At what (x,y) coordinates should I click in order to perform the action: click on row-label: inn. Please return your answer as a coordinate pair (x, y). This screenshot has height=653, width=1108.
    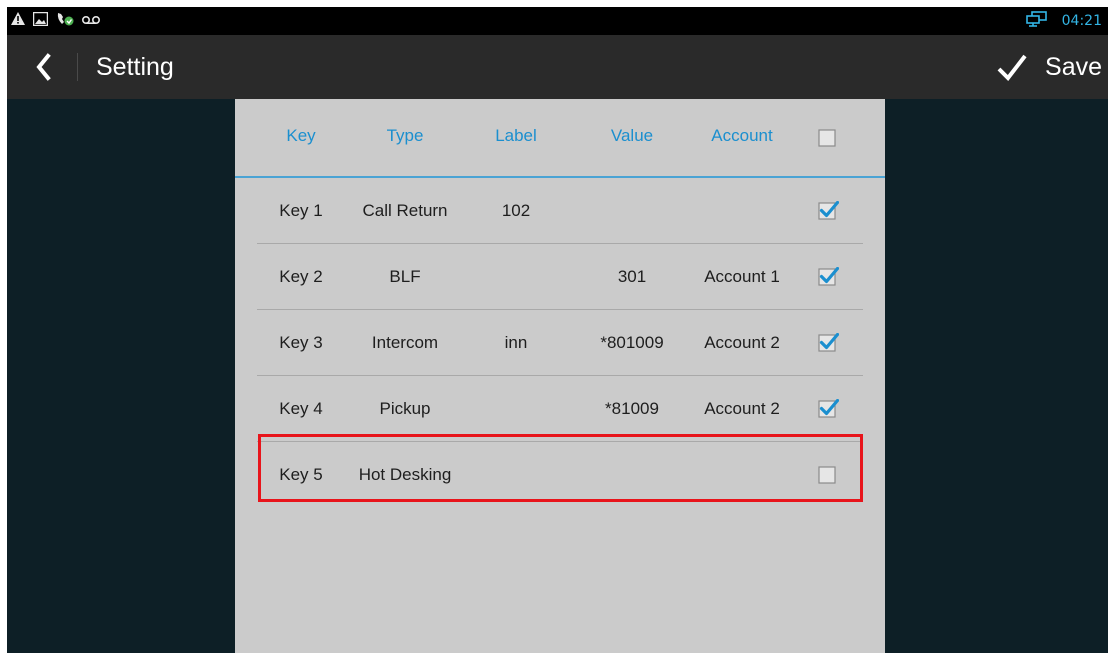
    Looking at the image, I should click on (516, 343).